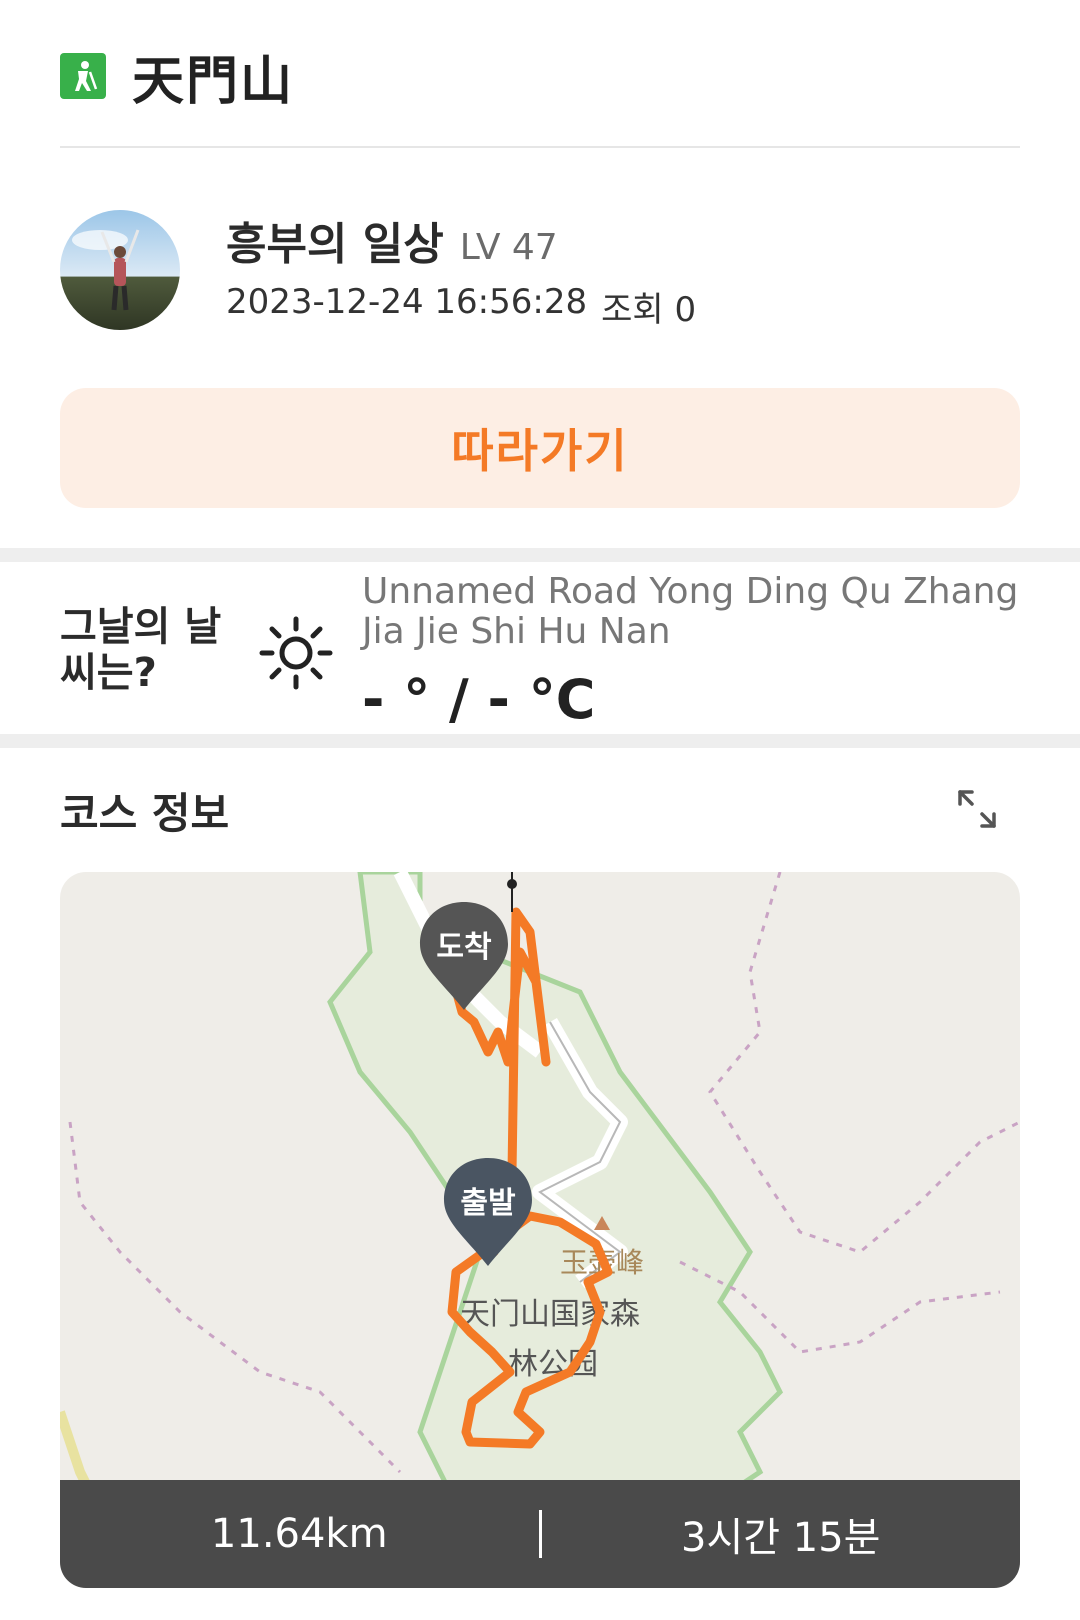 Image resolution: width=1080 pixels, height=1620 pixels. What do you see at coordinates (540, 448) in the screenshot?
I see `follow-button: 따라가기` at bounding box center [540, 448].